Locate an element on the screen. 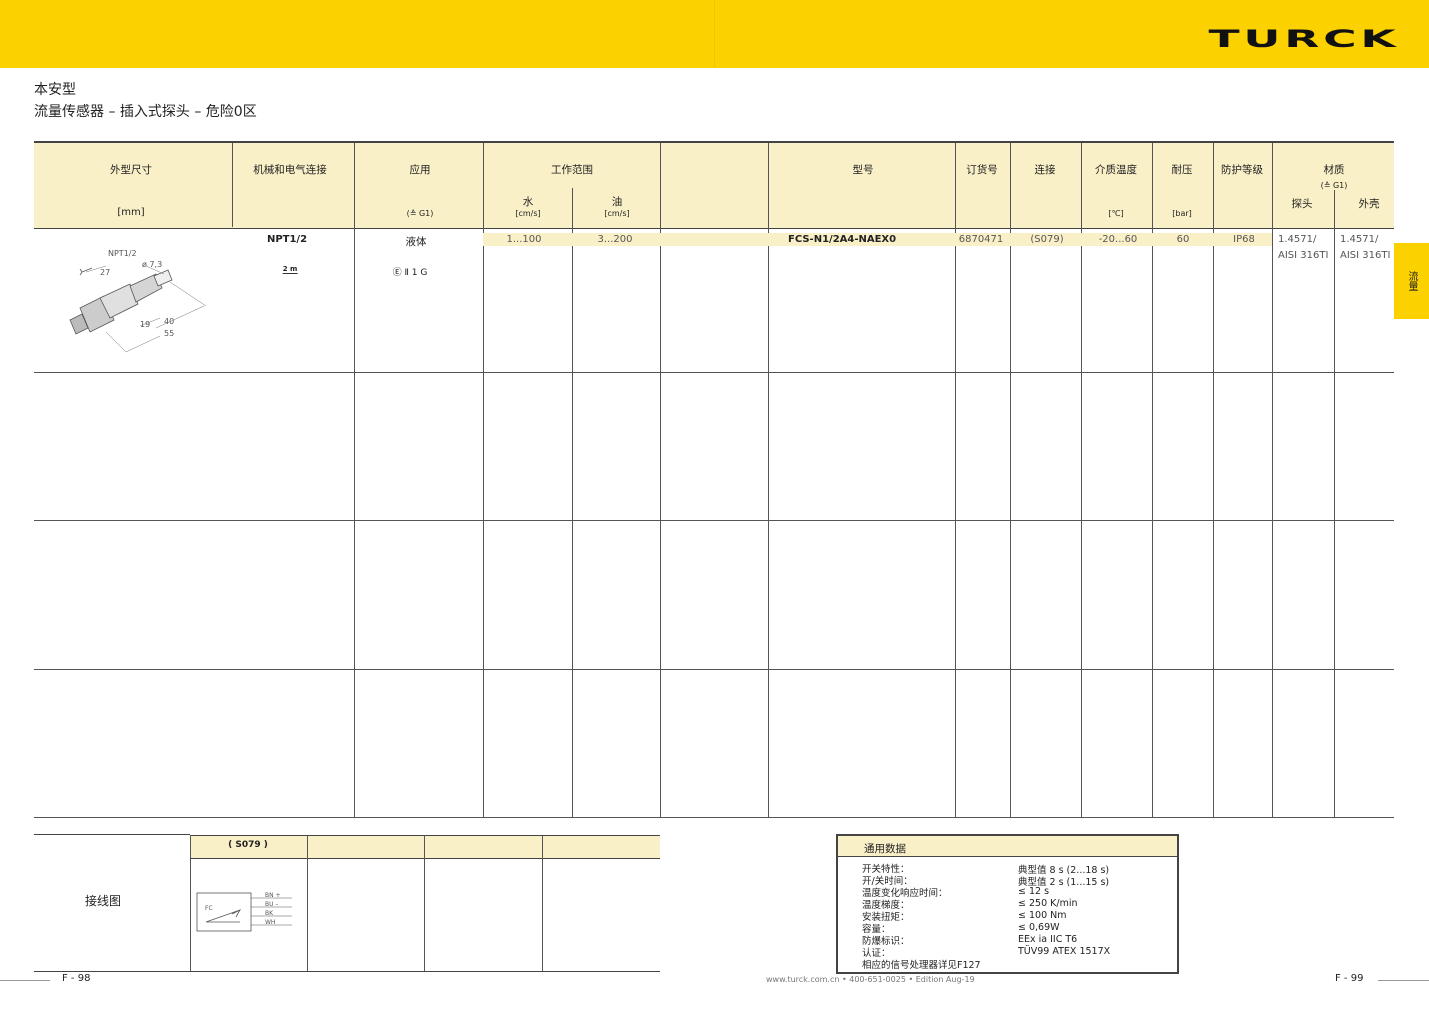 The height and width of the screenshot is (1010, 1429). probe-material-2: AISI 316TI is located at coordinates (1303, 255).